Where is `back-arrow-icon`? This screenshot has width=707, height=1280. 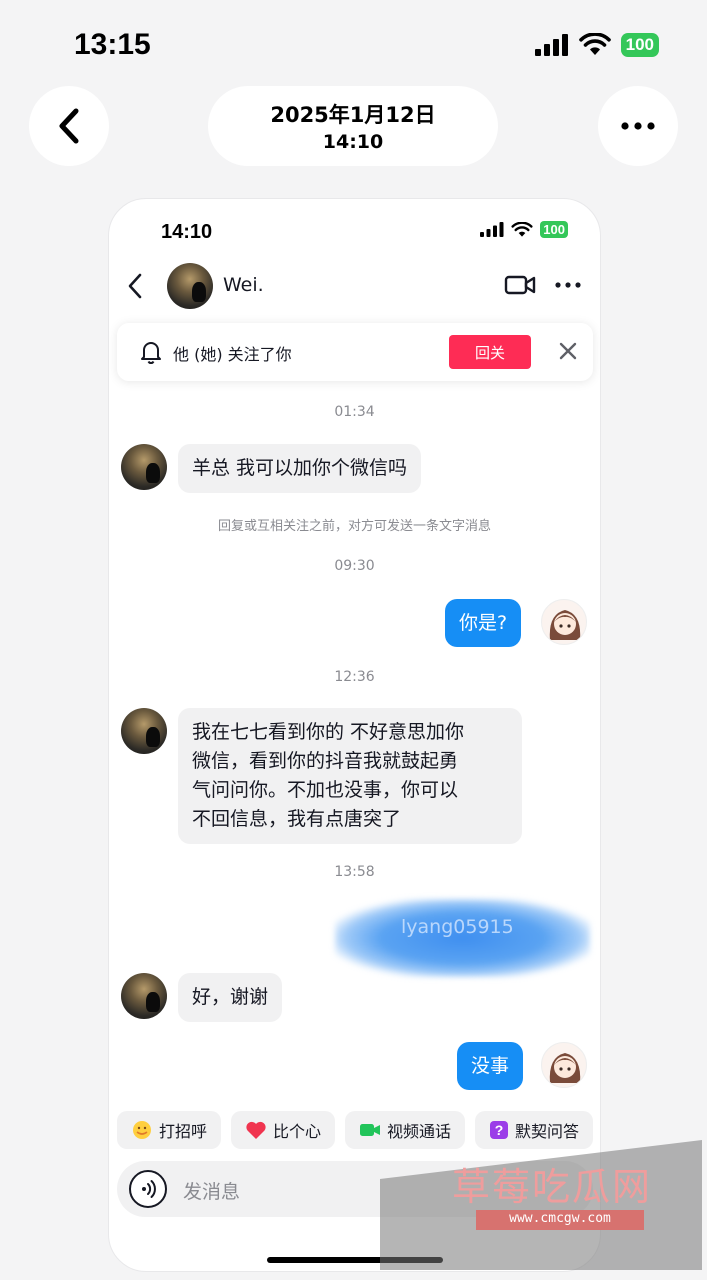
back-arrow-icon is located at coordinates (135, 286).